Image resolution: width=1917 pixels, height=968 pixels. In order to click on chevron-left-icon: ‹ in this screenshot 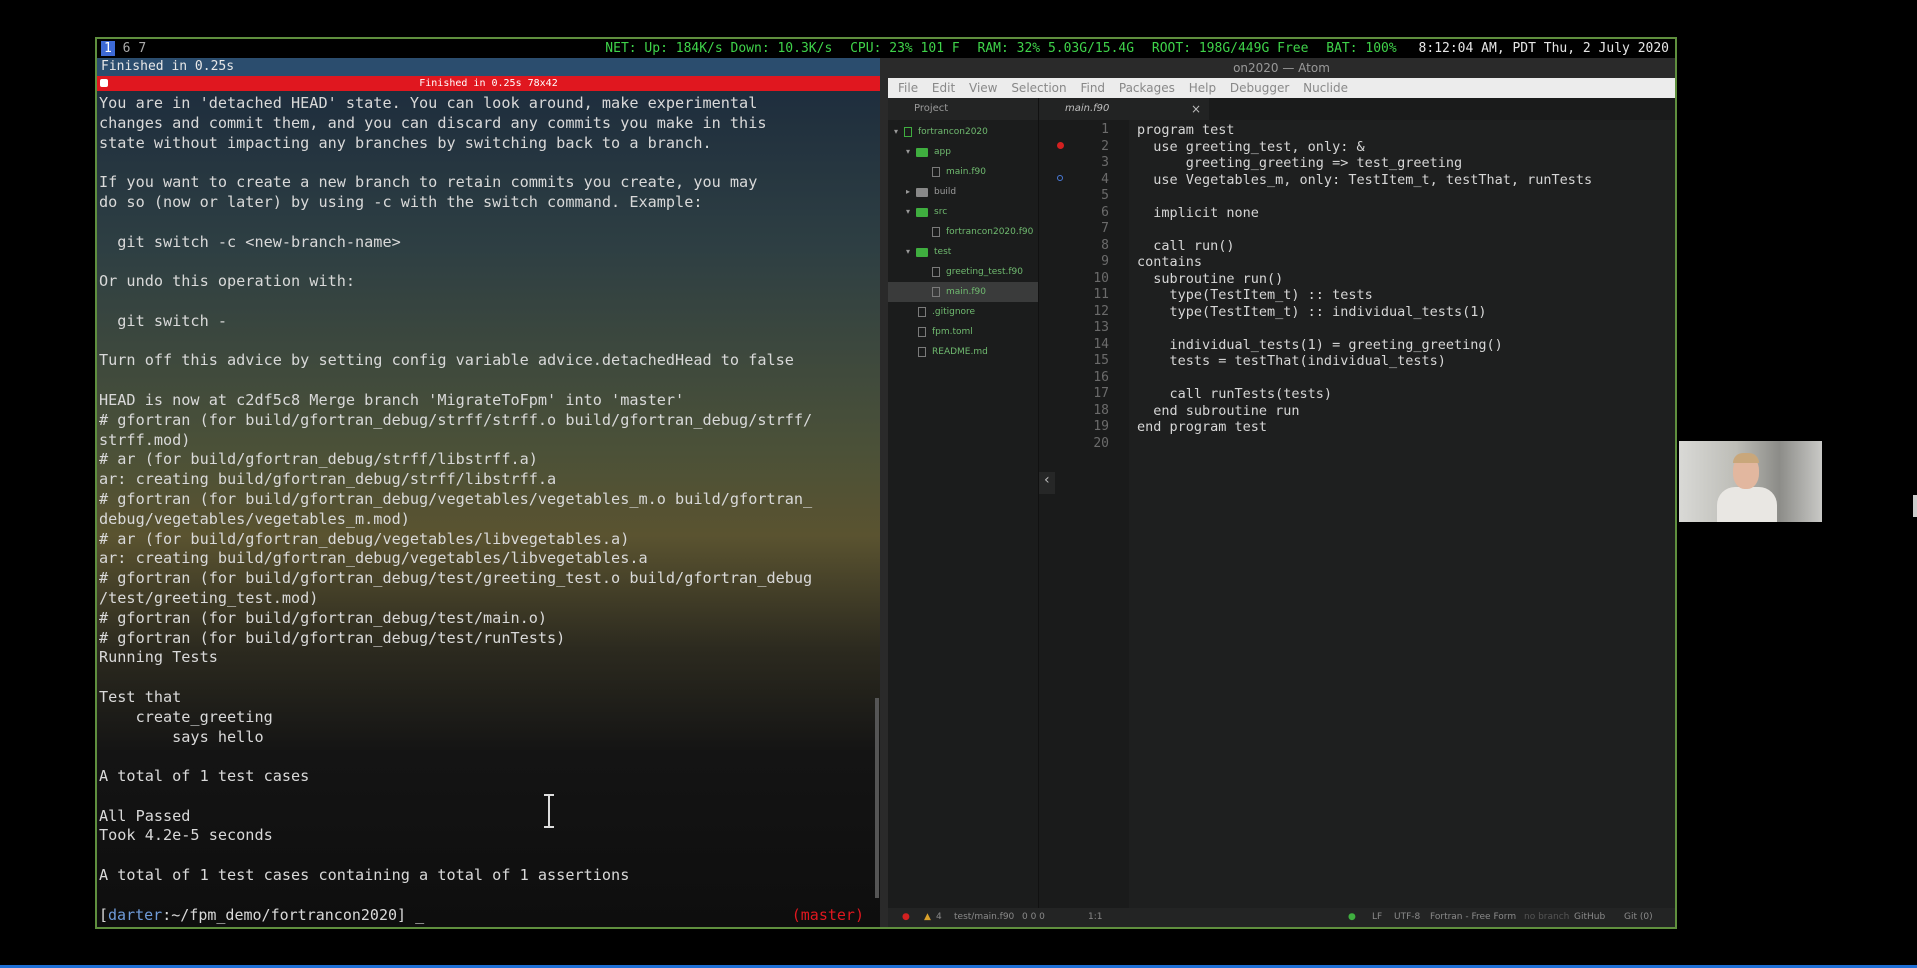, I will do `click(1047, 483)`.